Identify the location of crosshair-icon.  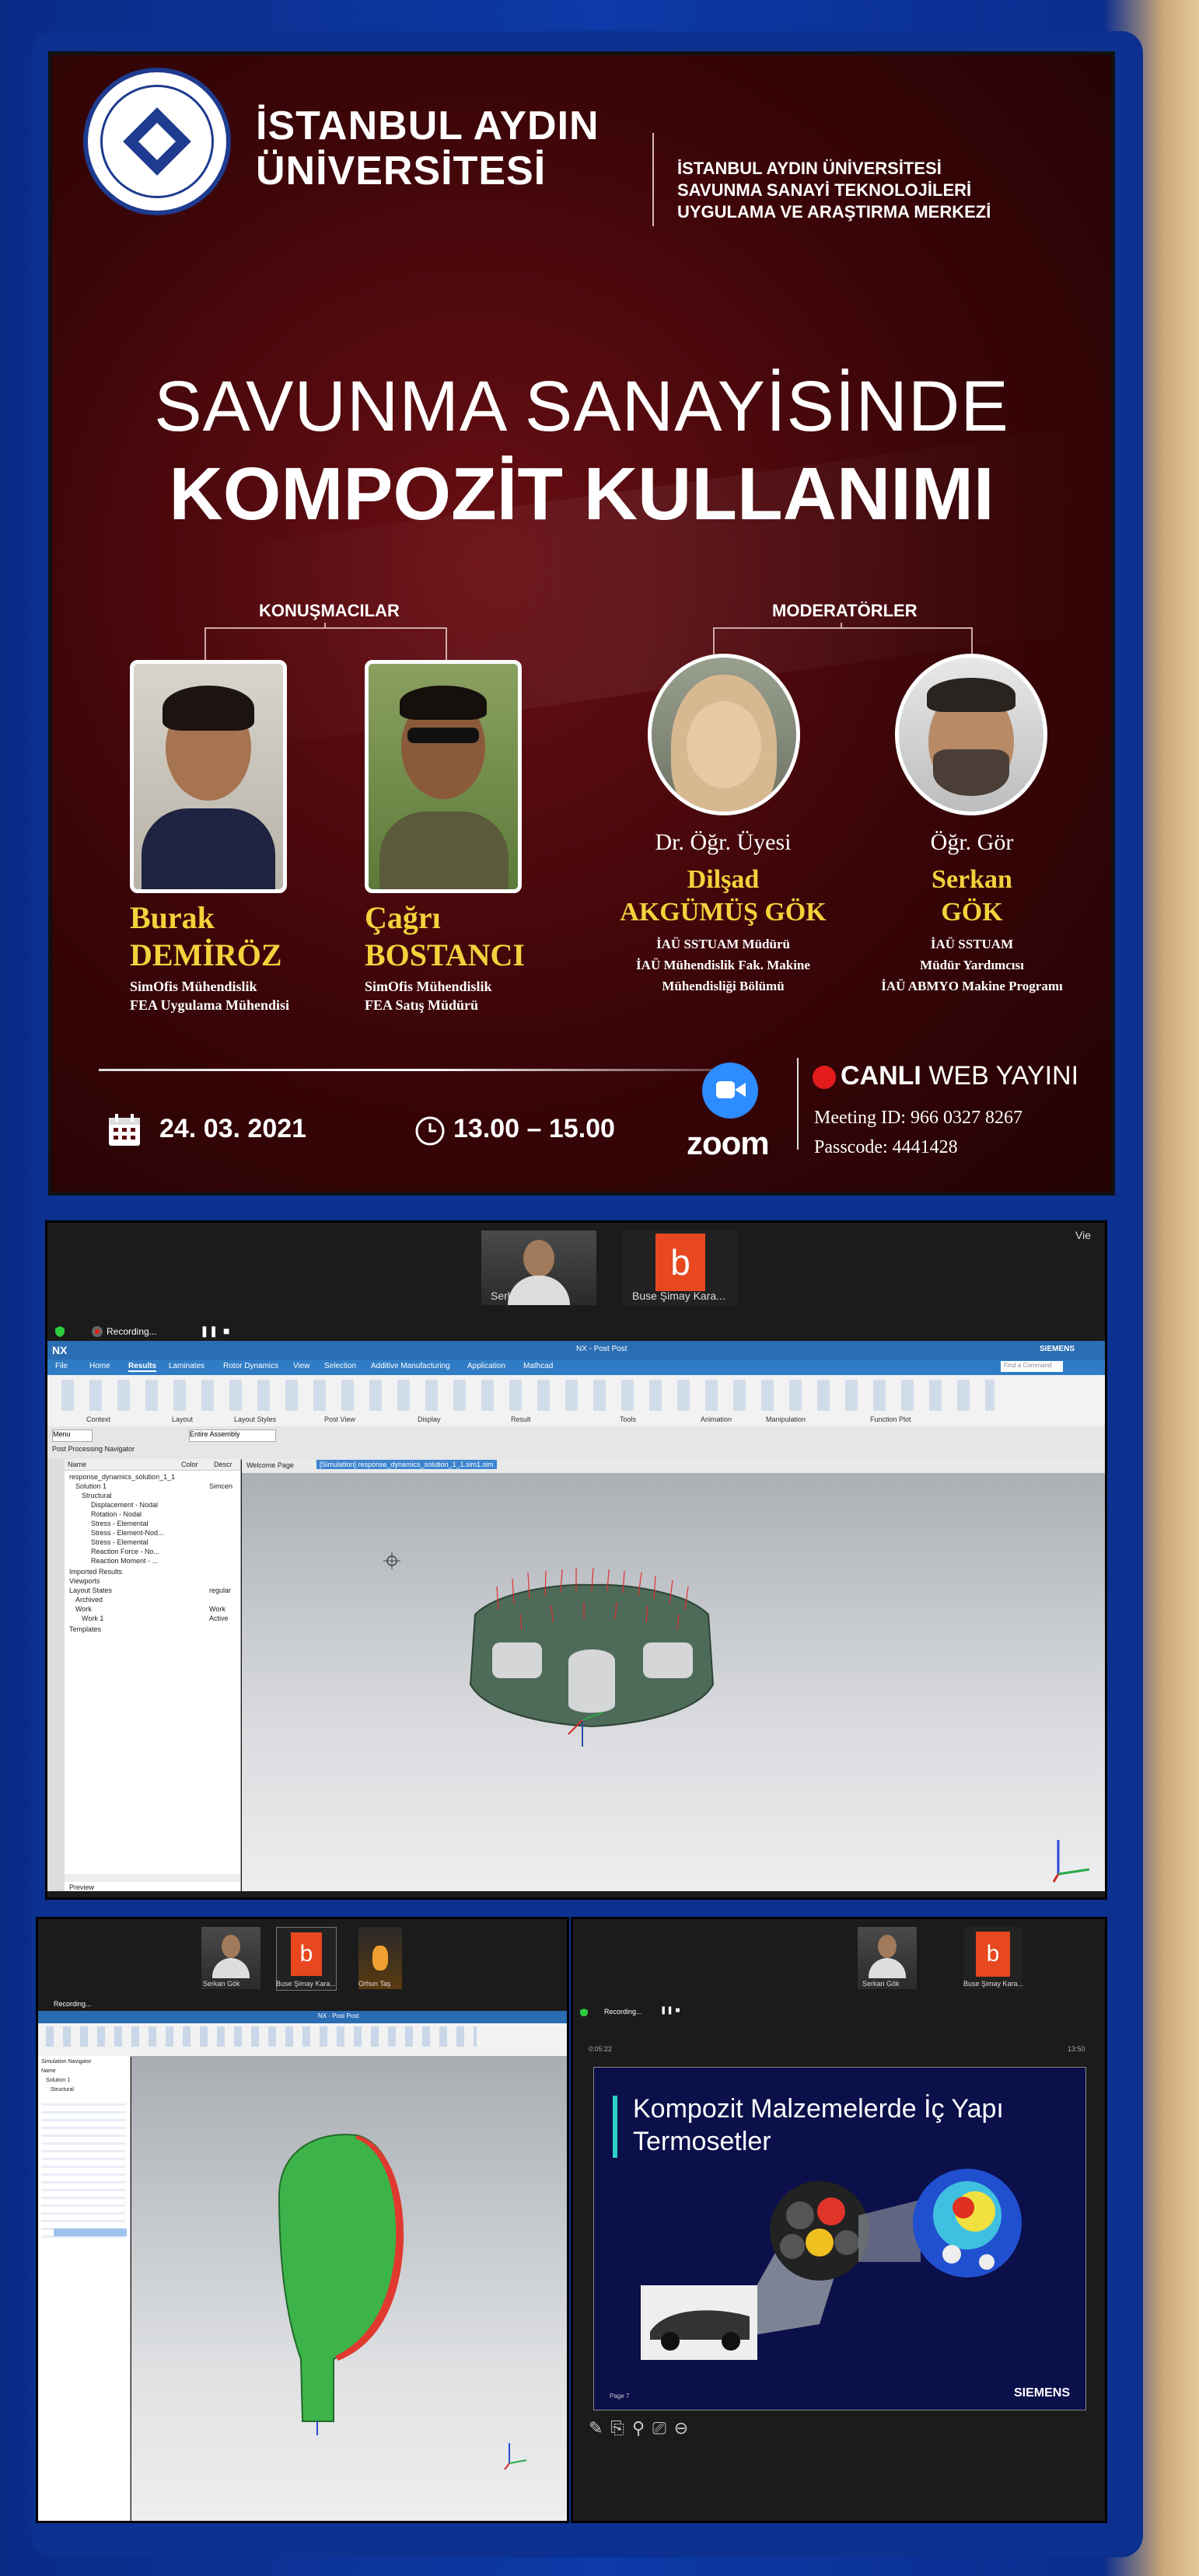
(391, 1561).